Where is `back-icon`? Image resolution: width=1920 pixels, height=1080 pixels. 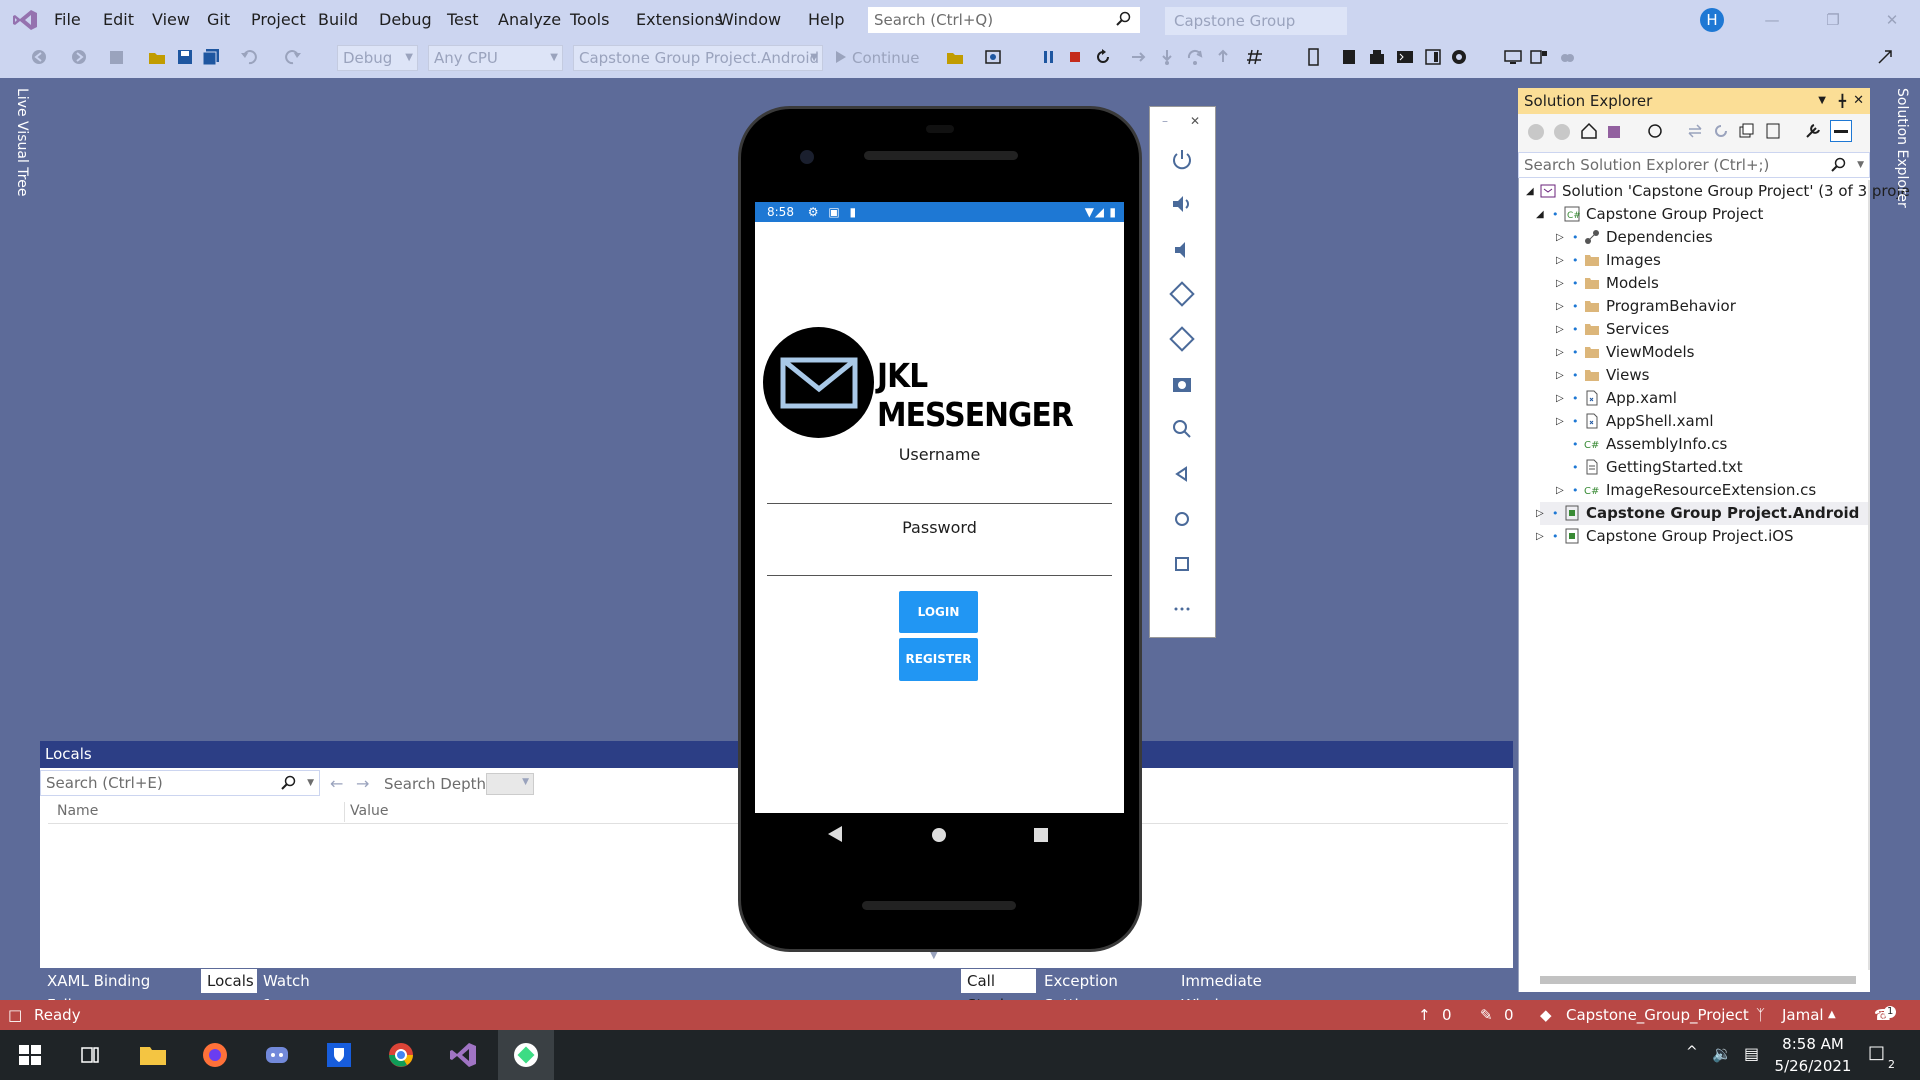
back-icon is located at coordinates (1182, 474).